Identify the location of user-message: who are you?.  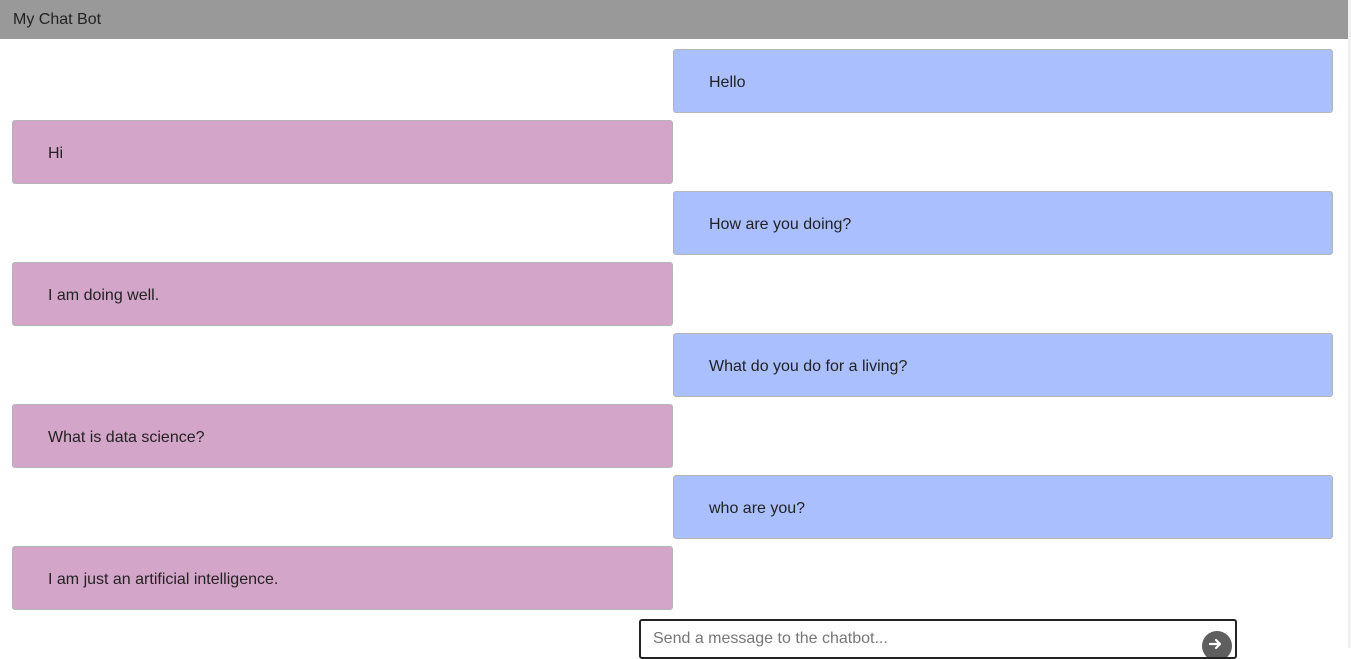
(1003, 507).